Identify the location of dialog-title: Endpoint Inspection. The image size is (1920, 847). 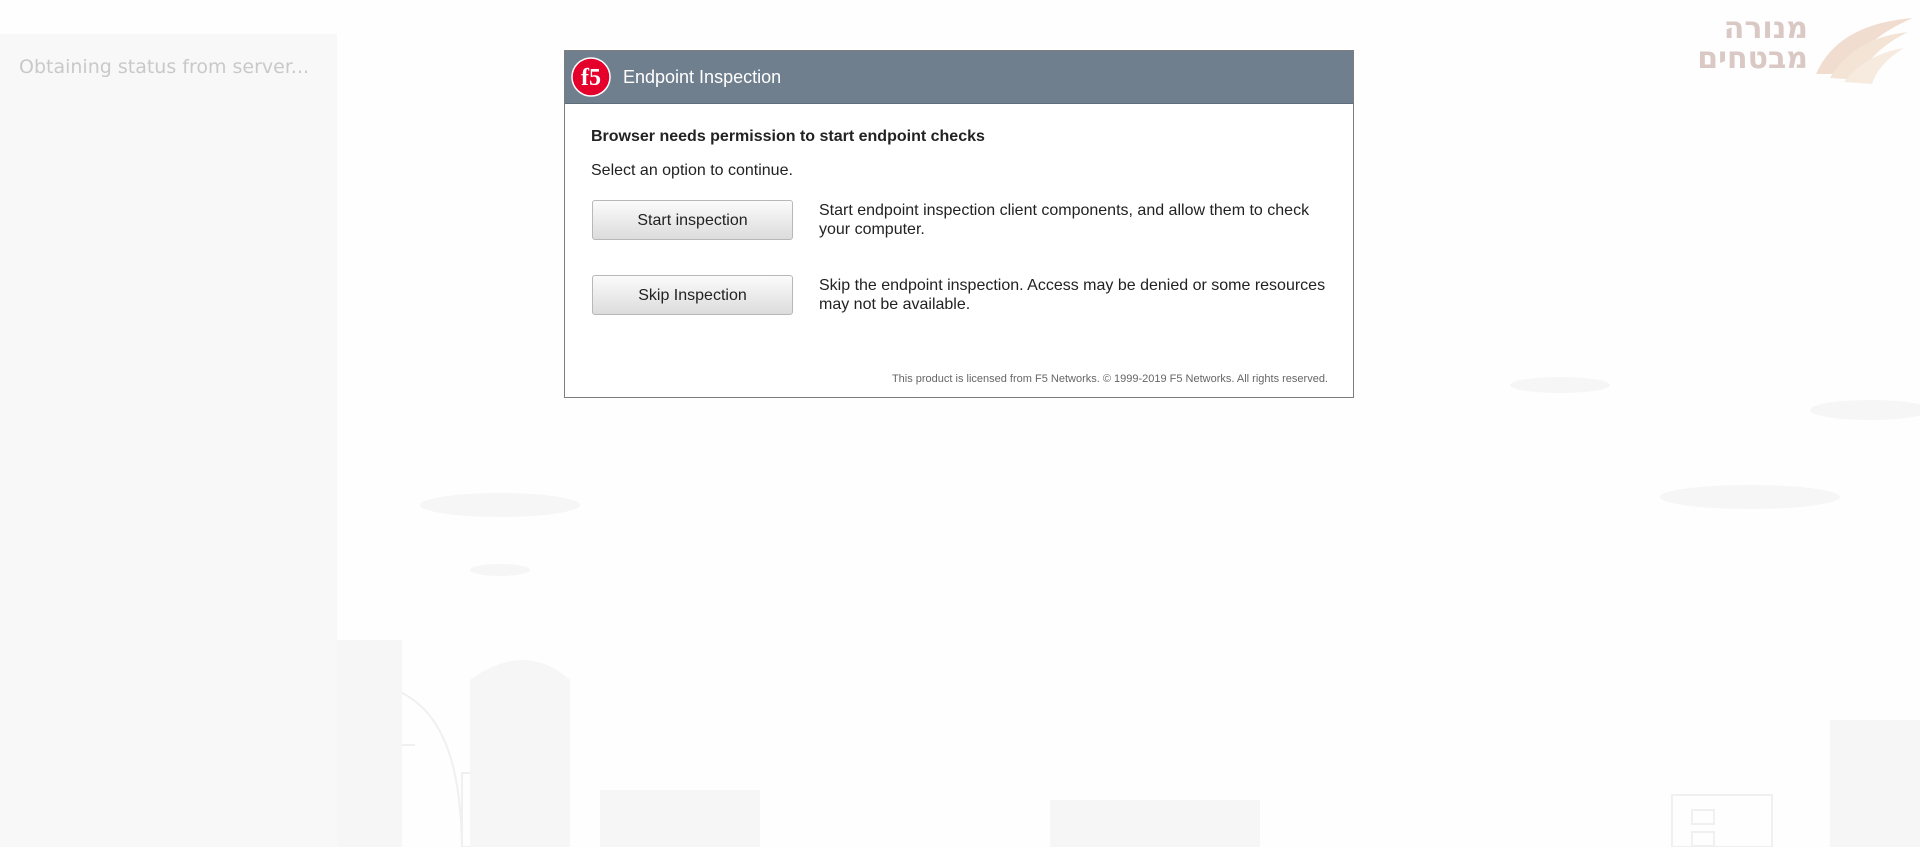
(702, 76).